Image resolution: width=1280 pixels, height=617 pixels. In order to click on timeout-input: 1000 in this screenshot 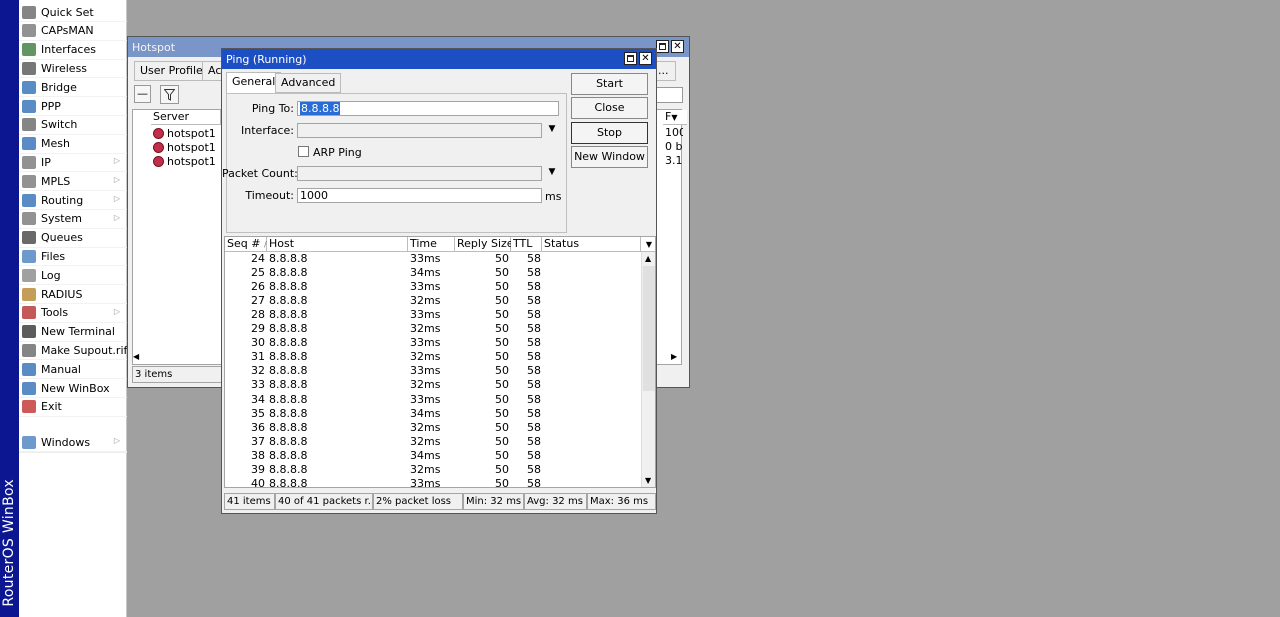, I will do `click(419, 195)`.